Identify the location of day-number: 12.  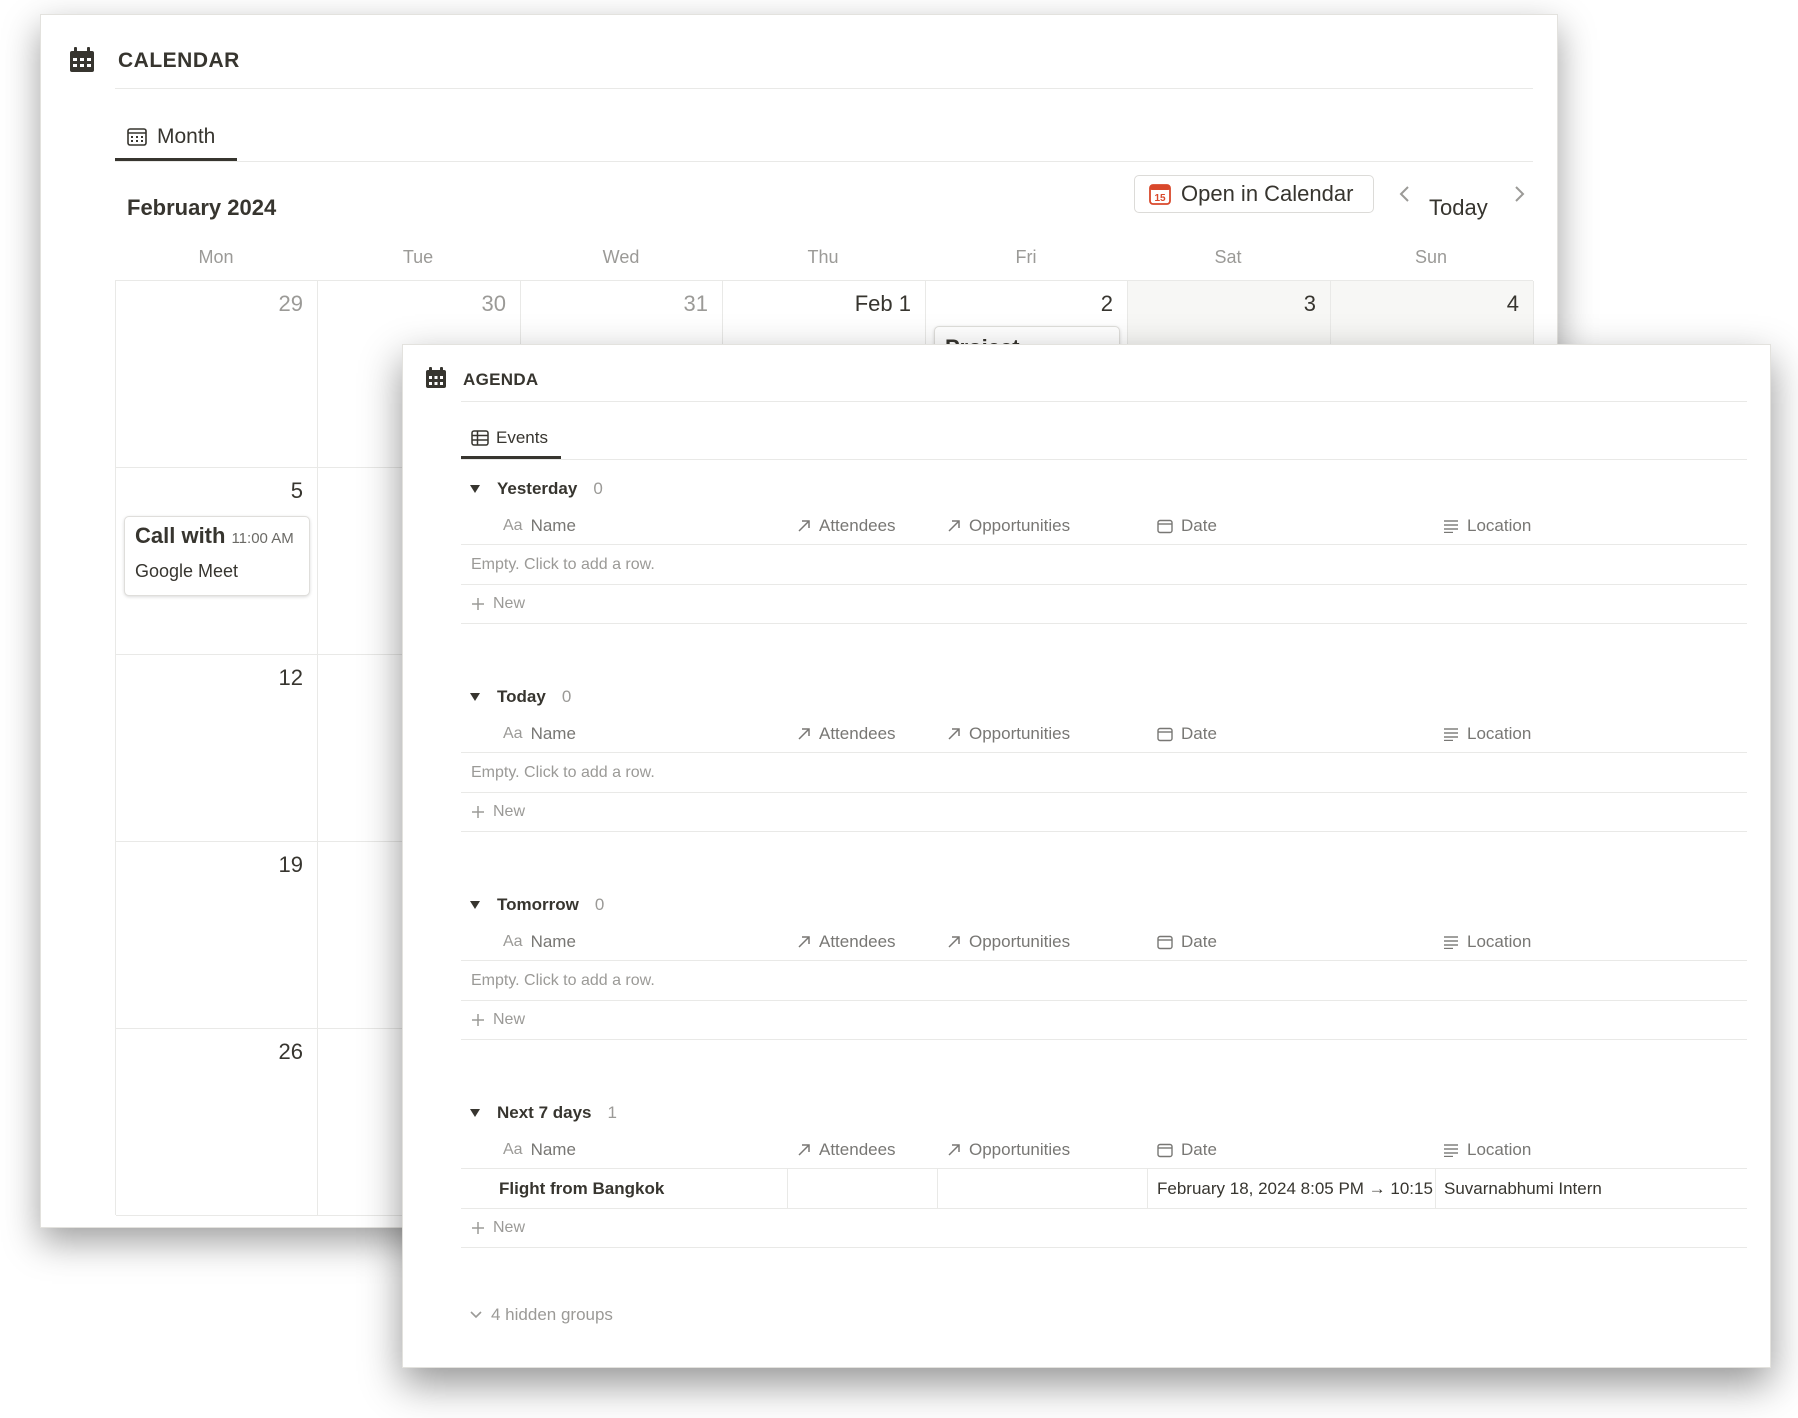
(290, 677).